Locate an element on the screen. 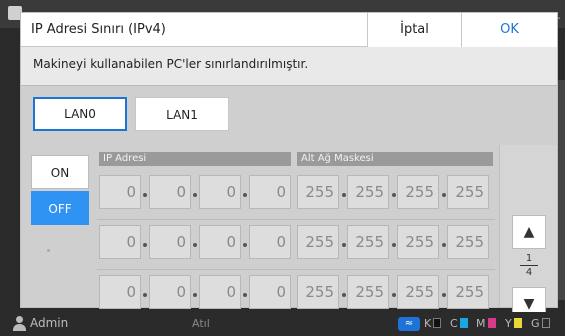 This screenshot has width=565, height=336. triangle-up-icon: ▲ is located at coordinates (529, 232).